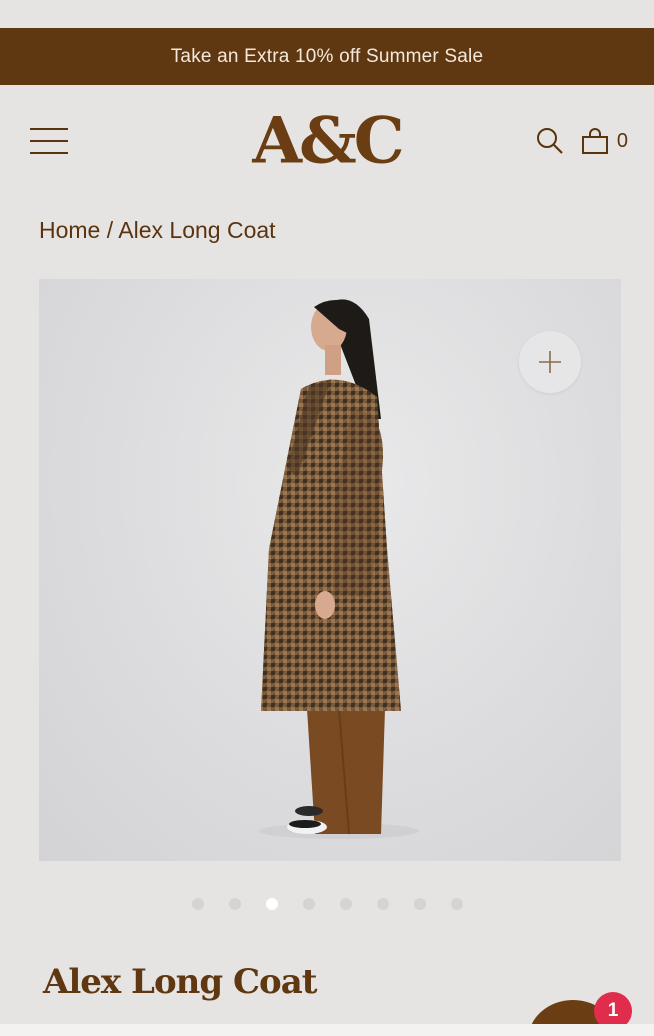 The image size is (654, 1036). What do you see at coordinates (180, 982) in the screenshot?
I see `product-title: Alex Long Coat` at bounding box center [180, 982].